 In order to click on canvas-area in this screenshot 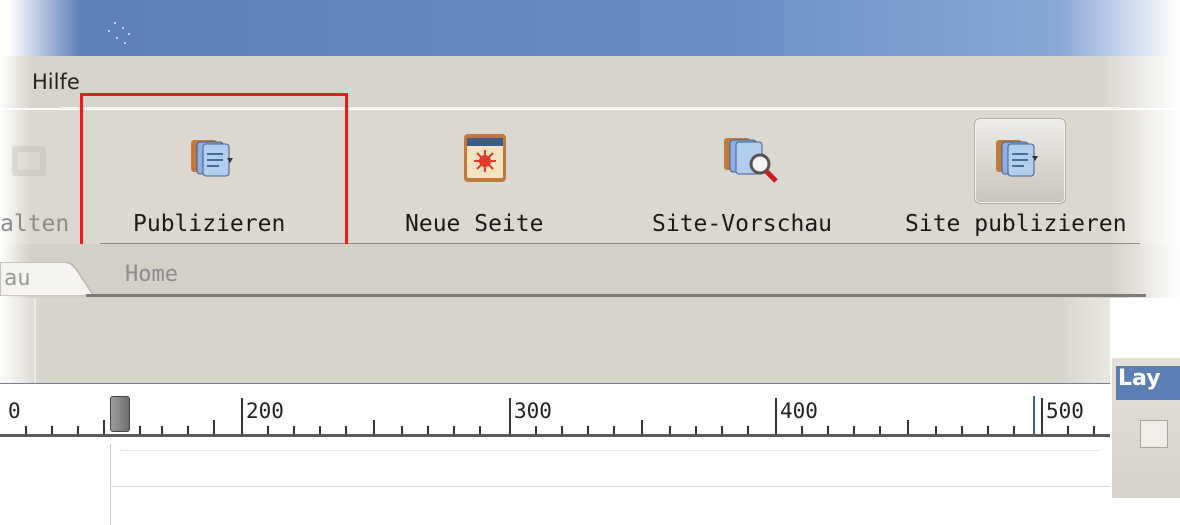, I will do `click(555, 484)`.